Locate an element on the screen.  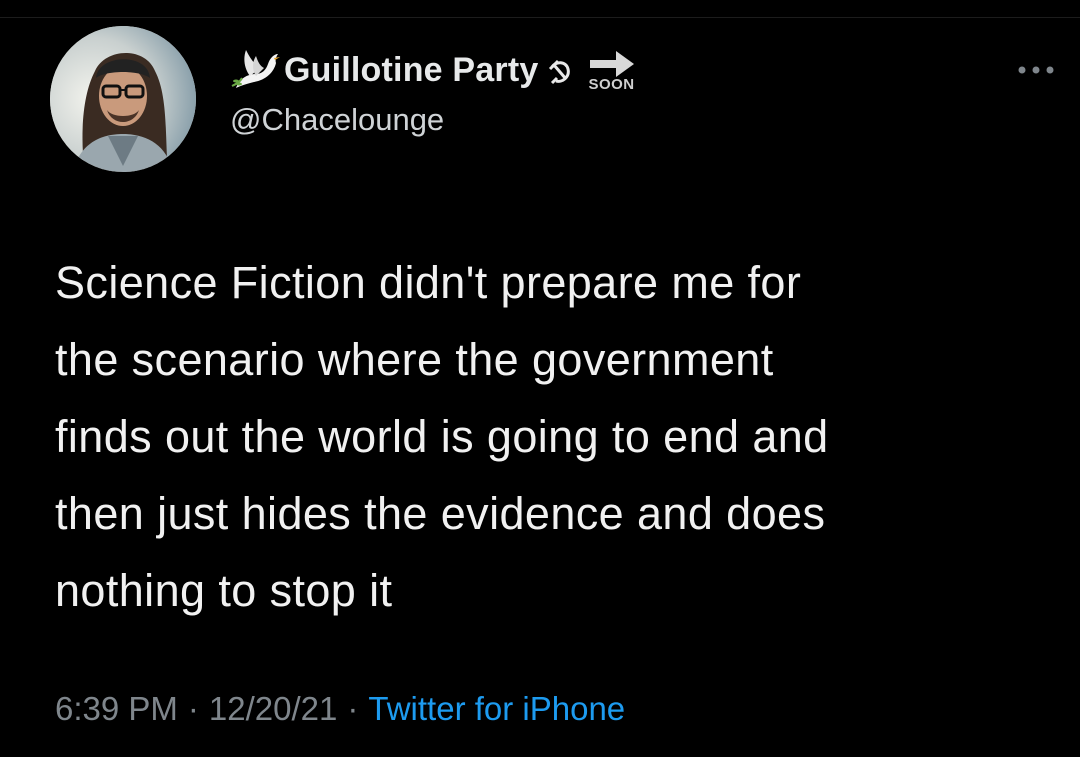
handle: @Chacelounge is located at coordinates (437, 120).